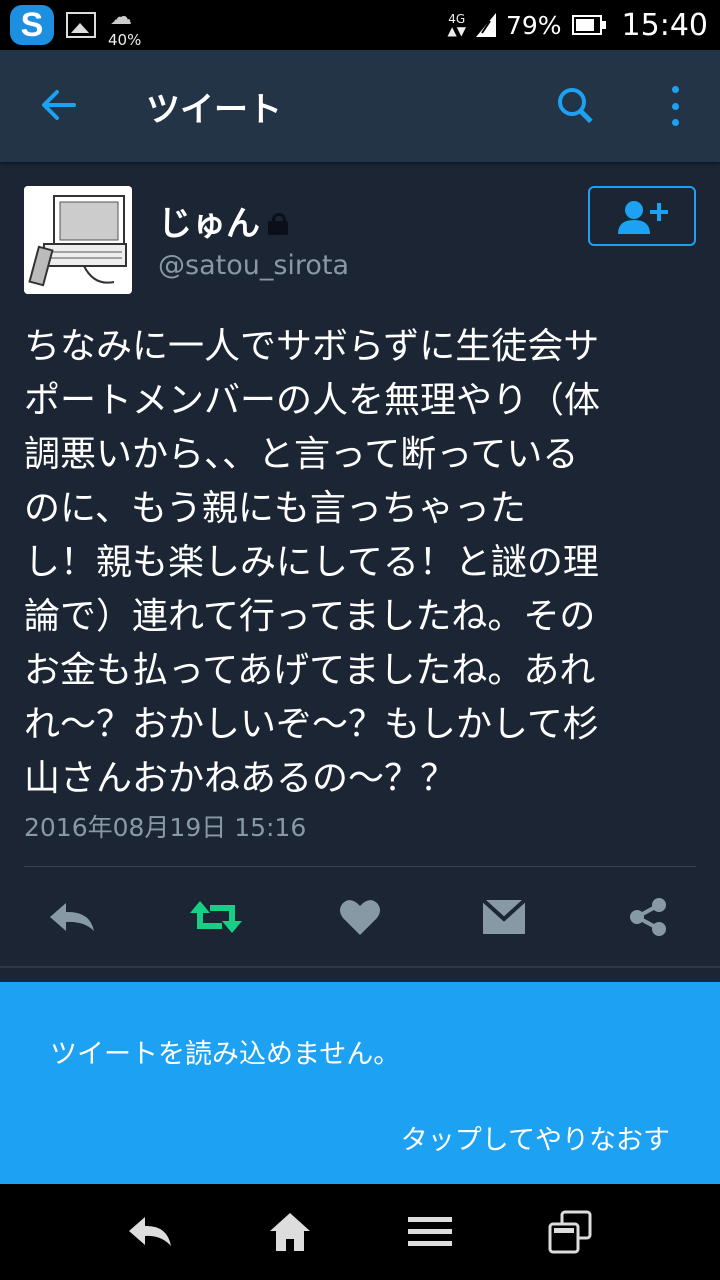  I want to click on network-type: 4G, so click(457, 19).